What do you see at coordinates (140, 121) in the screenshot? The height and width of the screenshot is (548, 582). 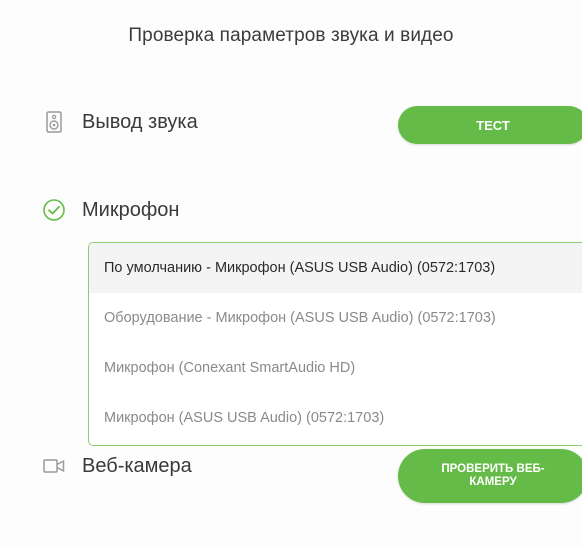 I see `audio-output-label: Вывод звука` at bounding box center [140, 121].